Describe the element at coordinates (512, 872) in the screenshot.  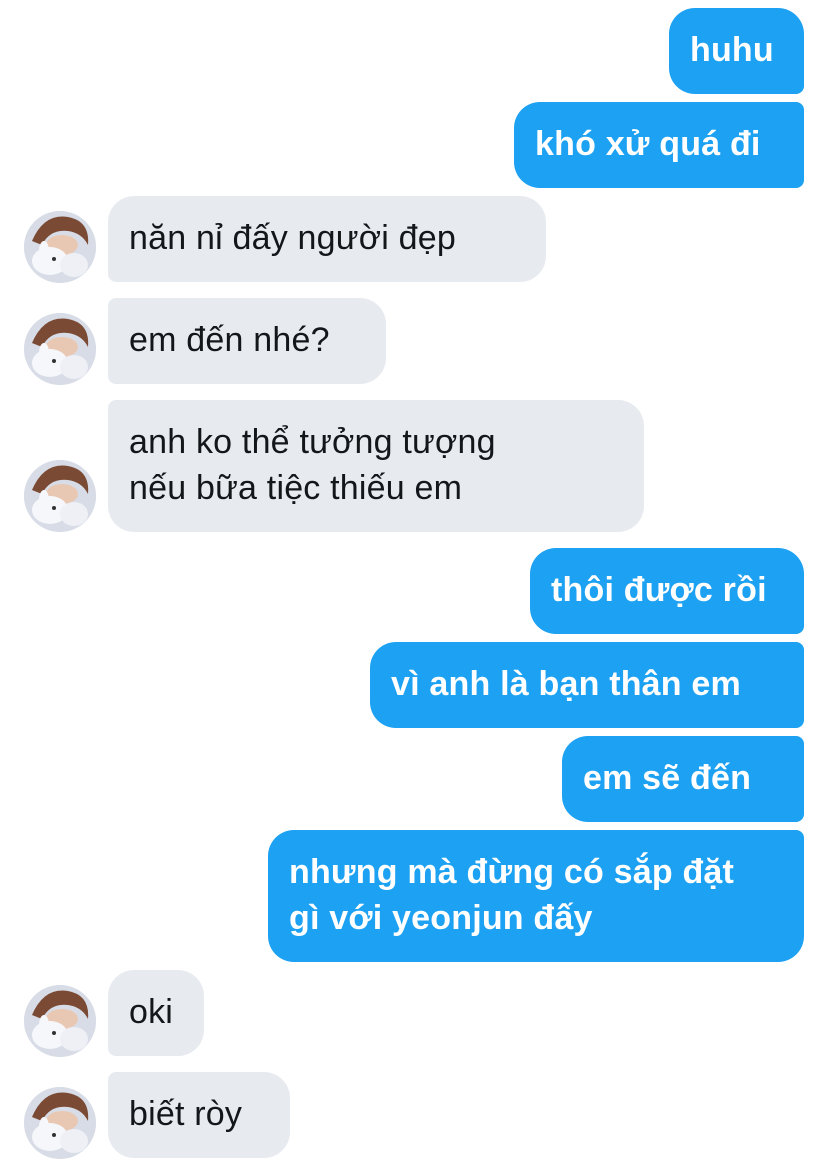
I see `message-text-line: nhưng mà đừng có sắp đặt` at that location.